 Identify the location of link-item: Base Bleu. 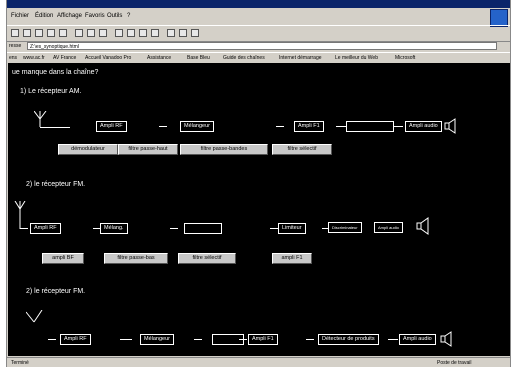
(198, 58).